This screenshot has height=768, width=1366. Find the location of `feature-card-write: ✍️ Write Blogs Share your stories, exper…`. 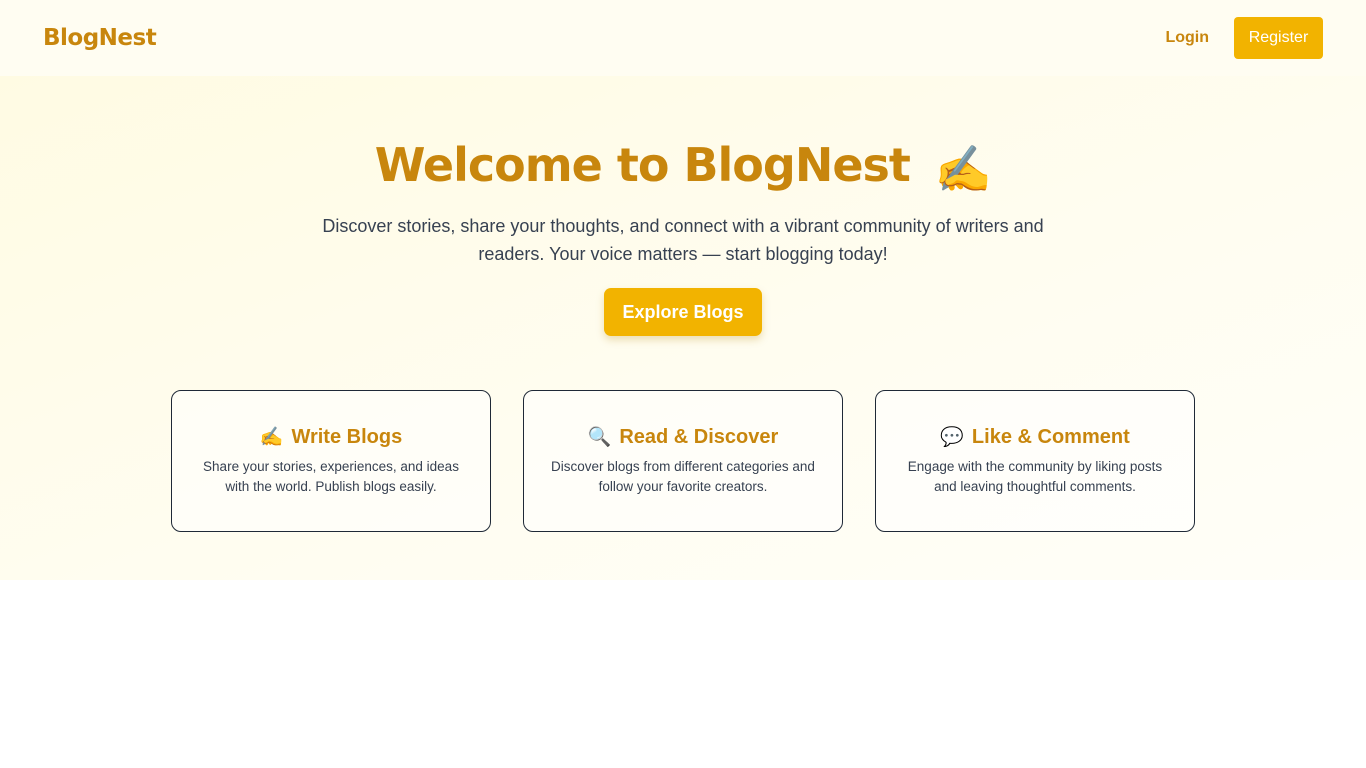

feature-card-write: ✍️ Write Blogs Share your stories, exper… is located at coordinates (331, 461).